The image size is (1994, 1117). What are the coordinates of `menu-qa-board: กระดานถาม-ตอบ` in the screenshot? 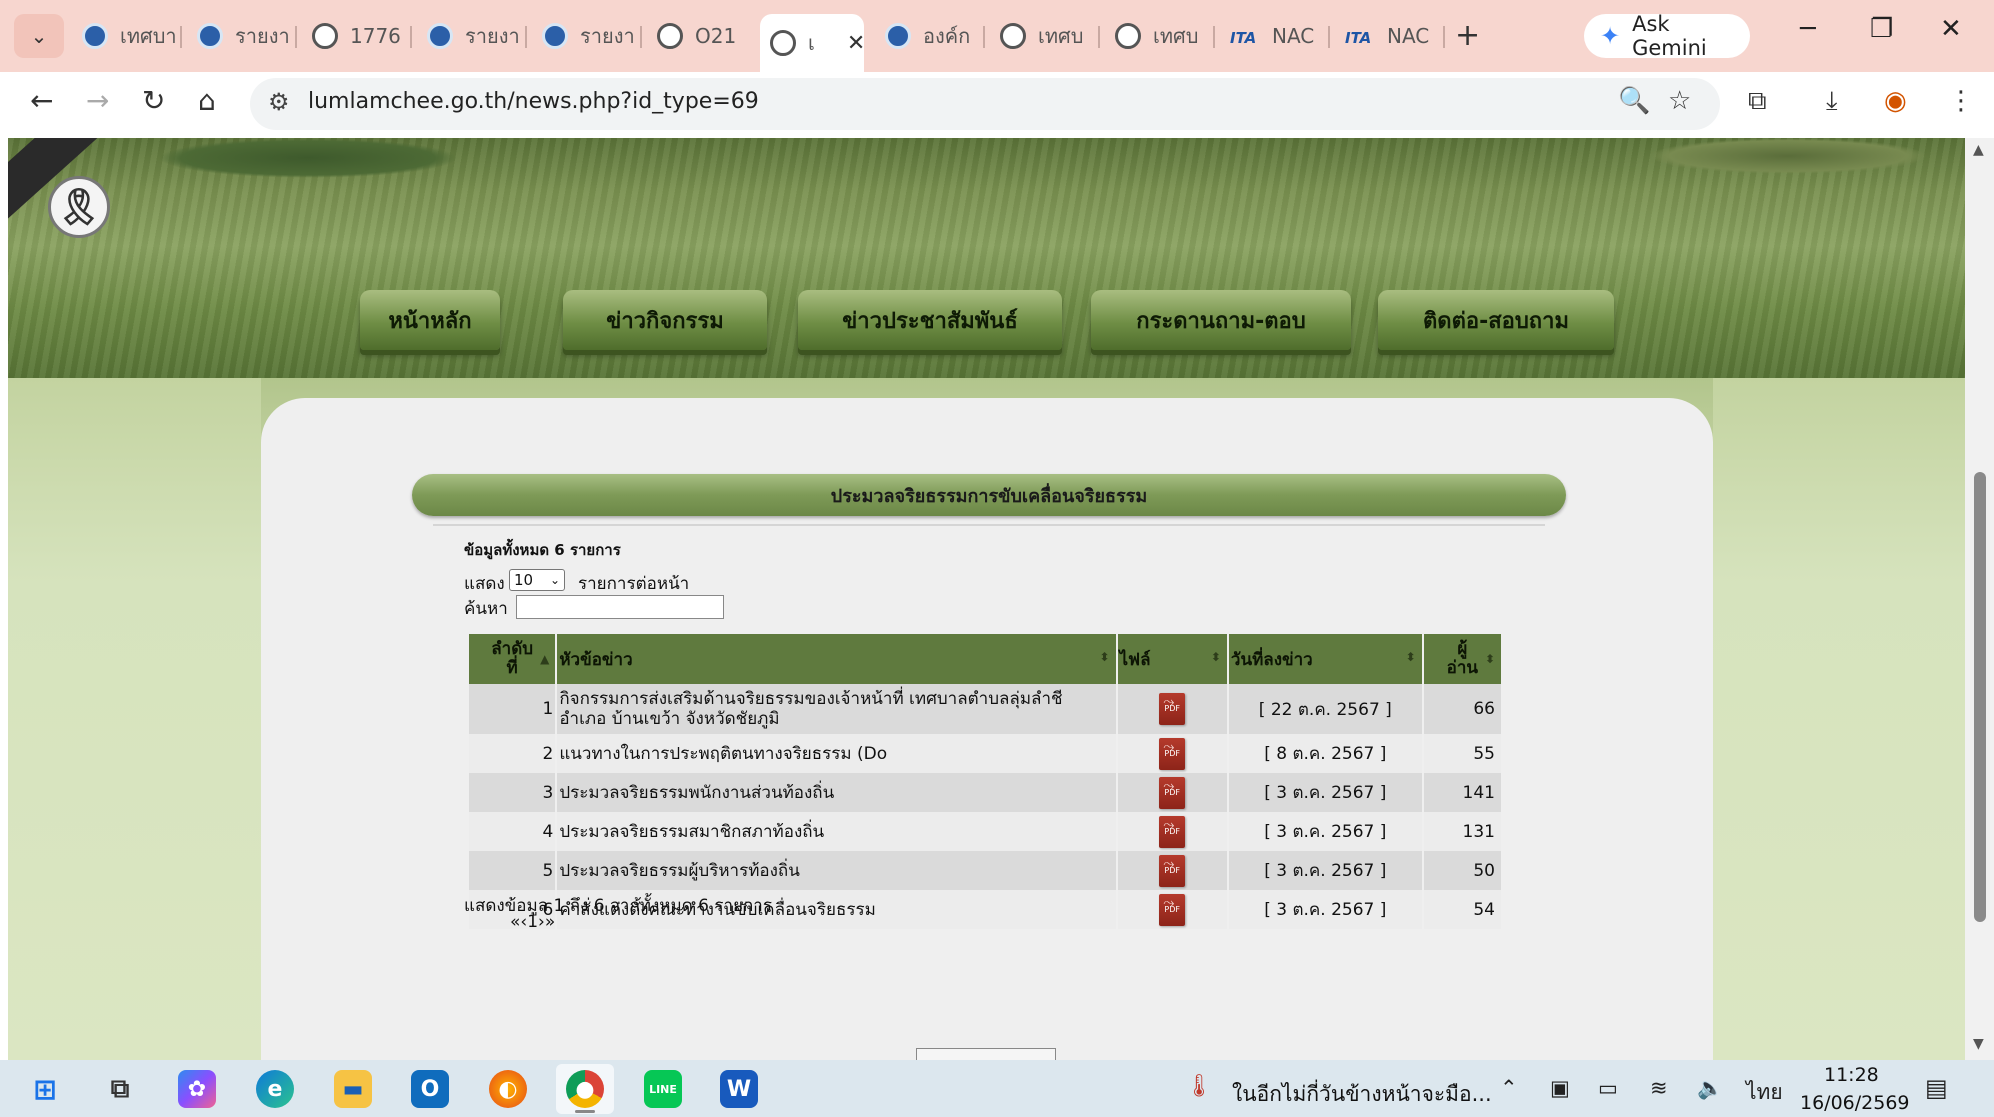 It's located at (1221, 320).